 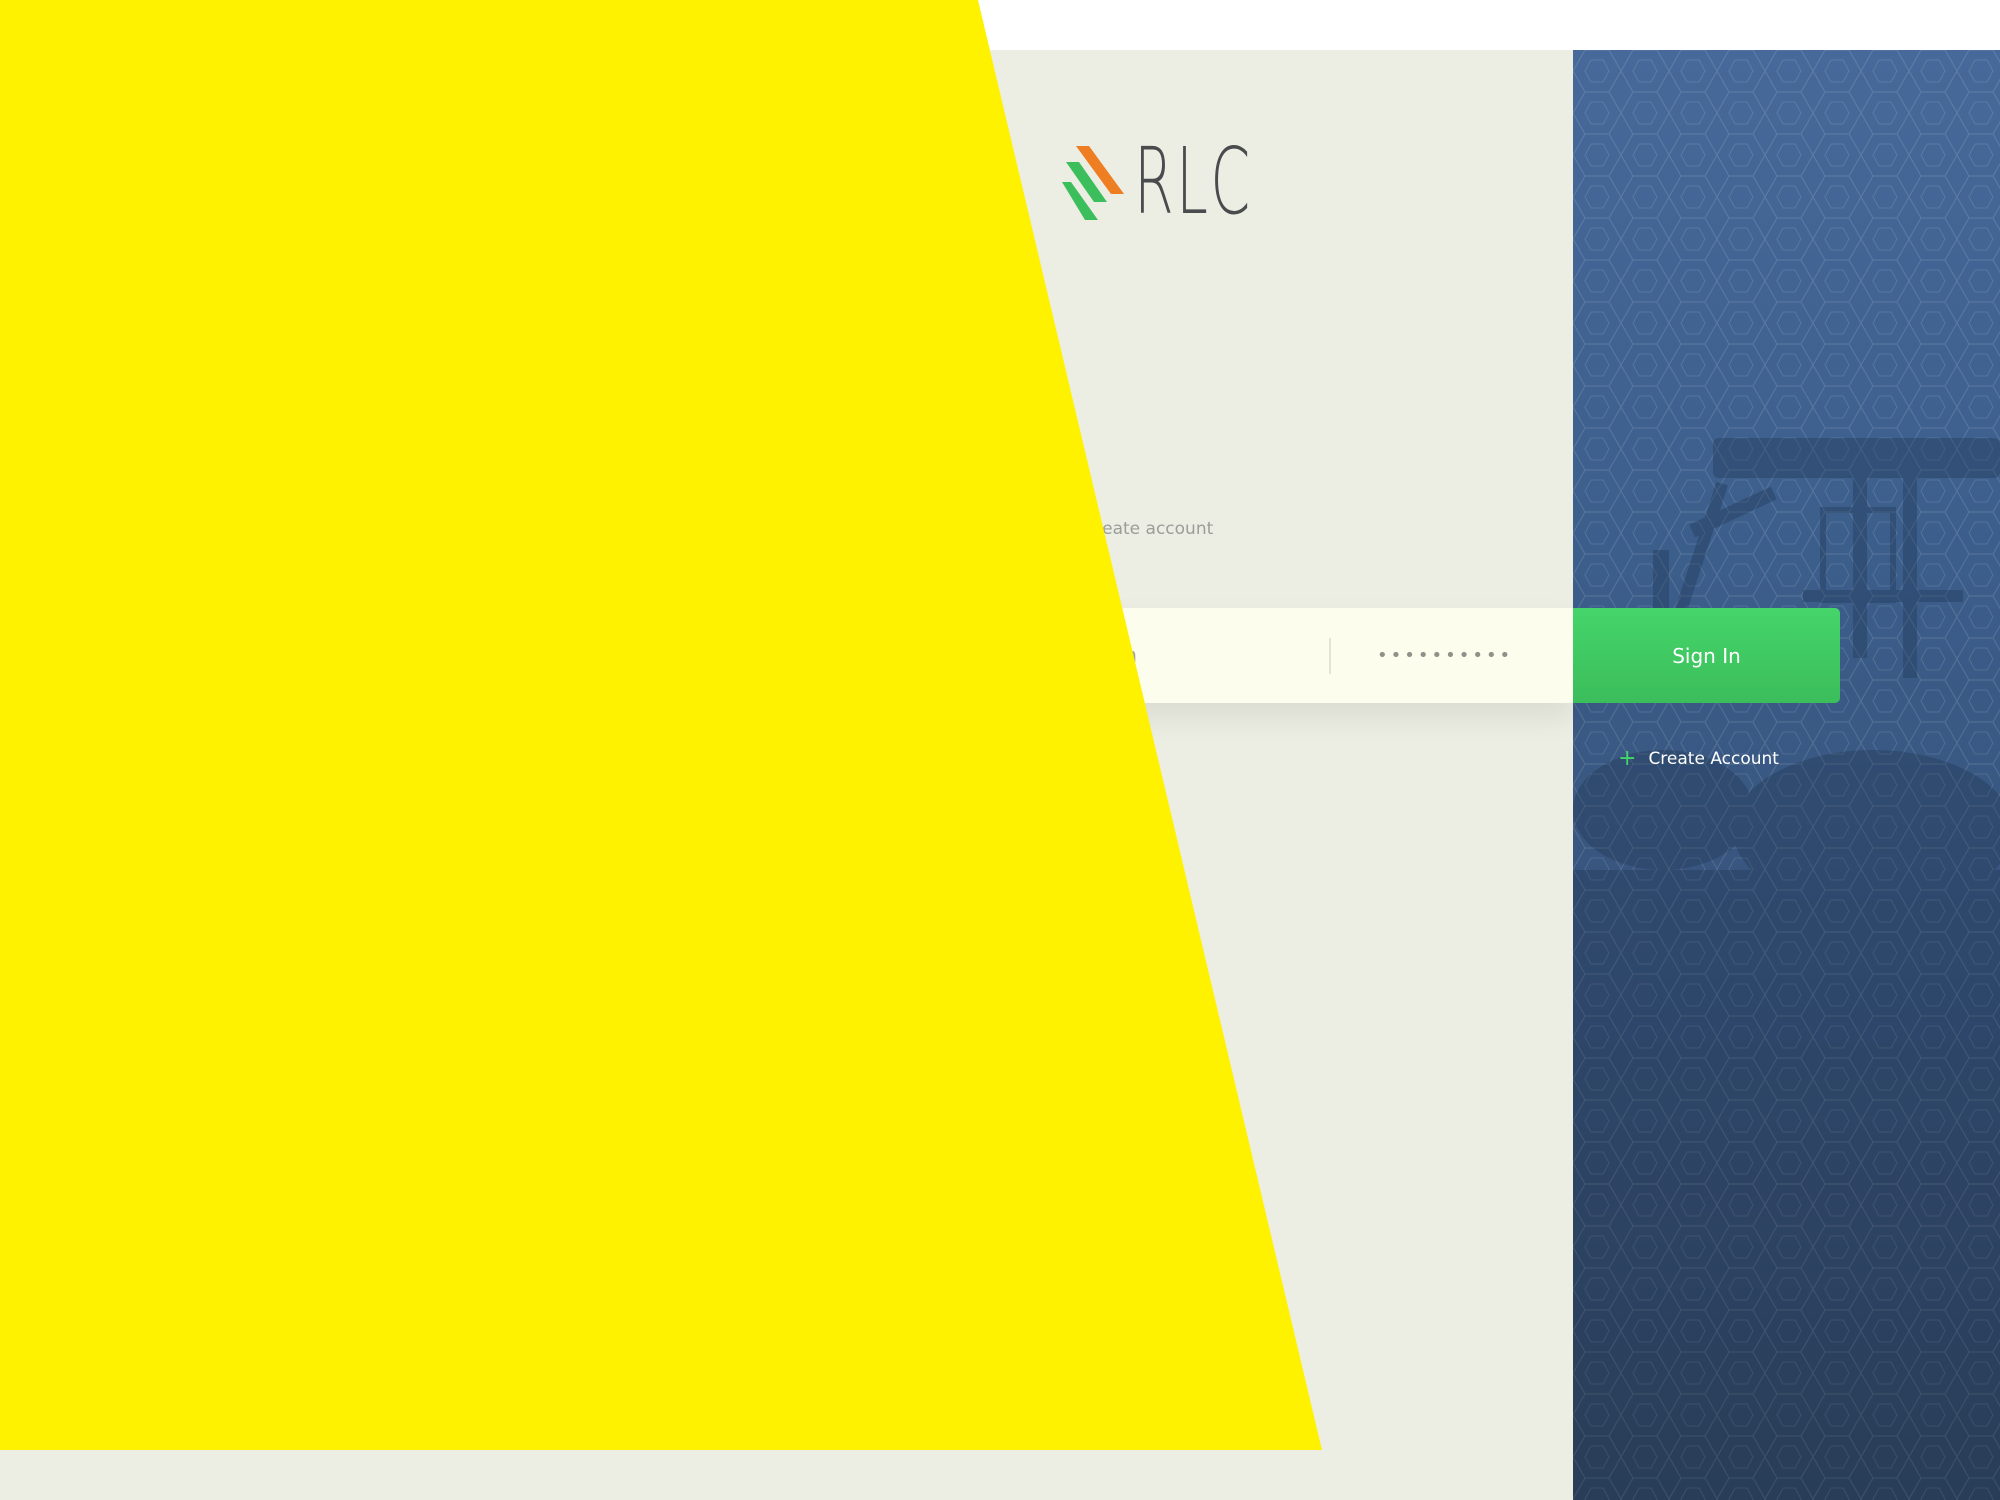 What do you see at coordinates (1330, 656) in the screenshot?
I see `field-divider` at bounding box center [1330, 656].